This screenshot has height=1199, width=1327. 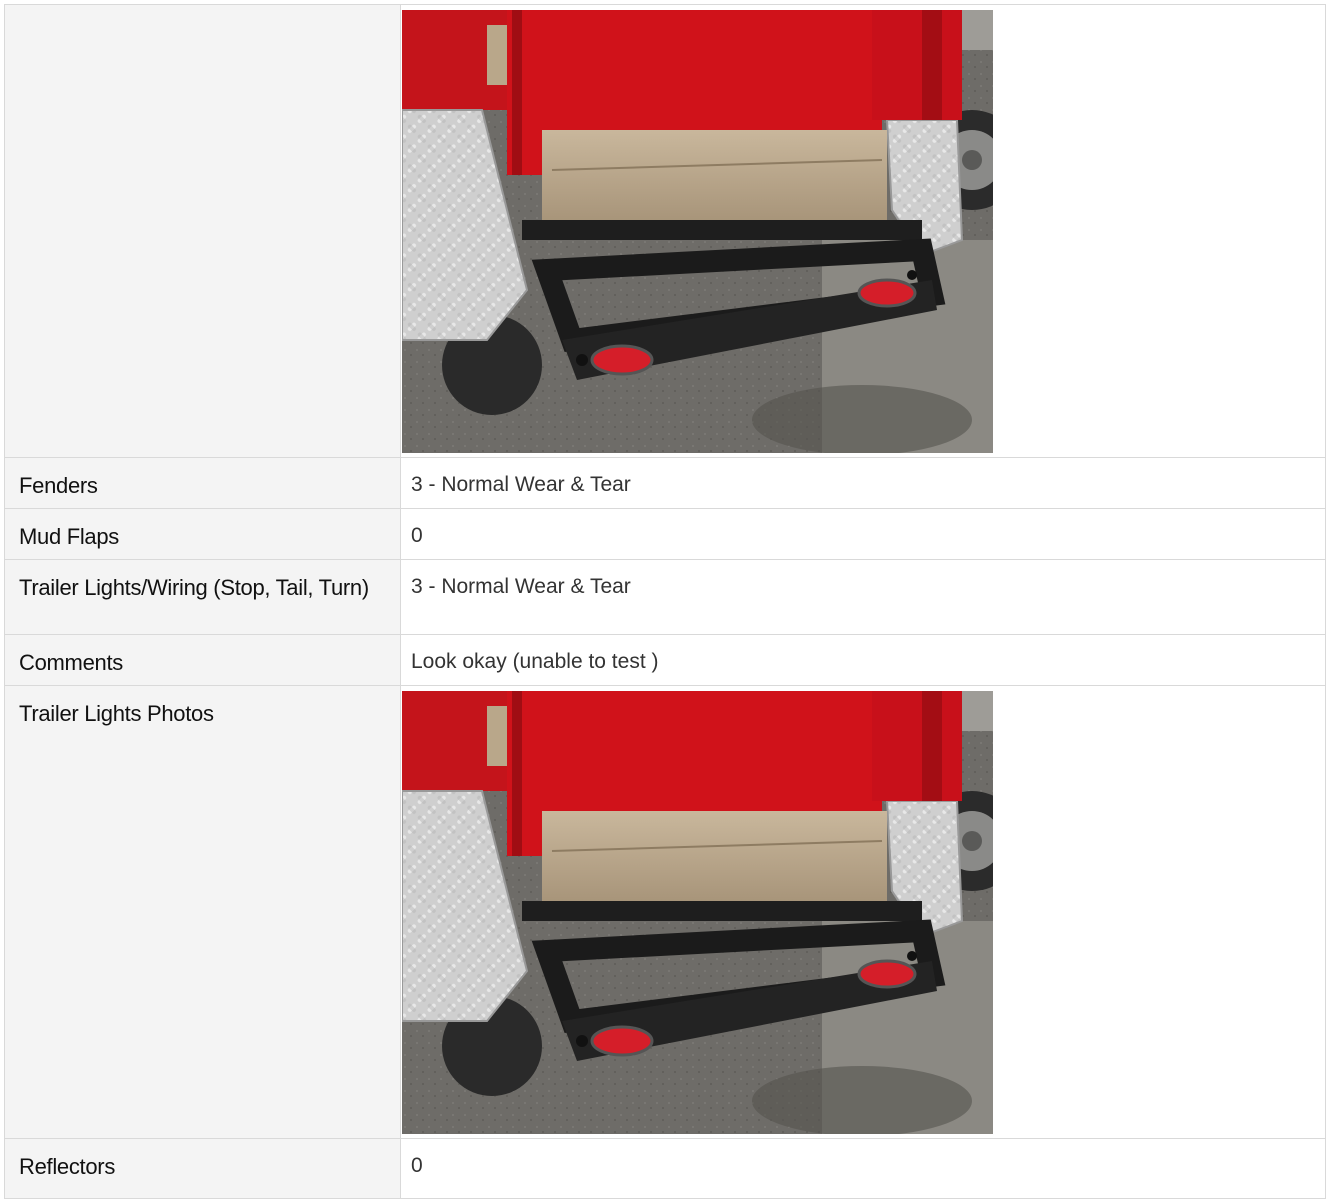 What do you see at coordinates (202, 660) in the screenshot?
I see `comments-label: Comments` at bounding box center [202, 660].